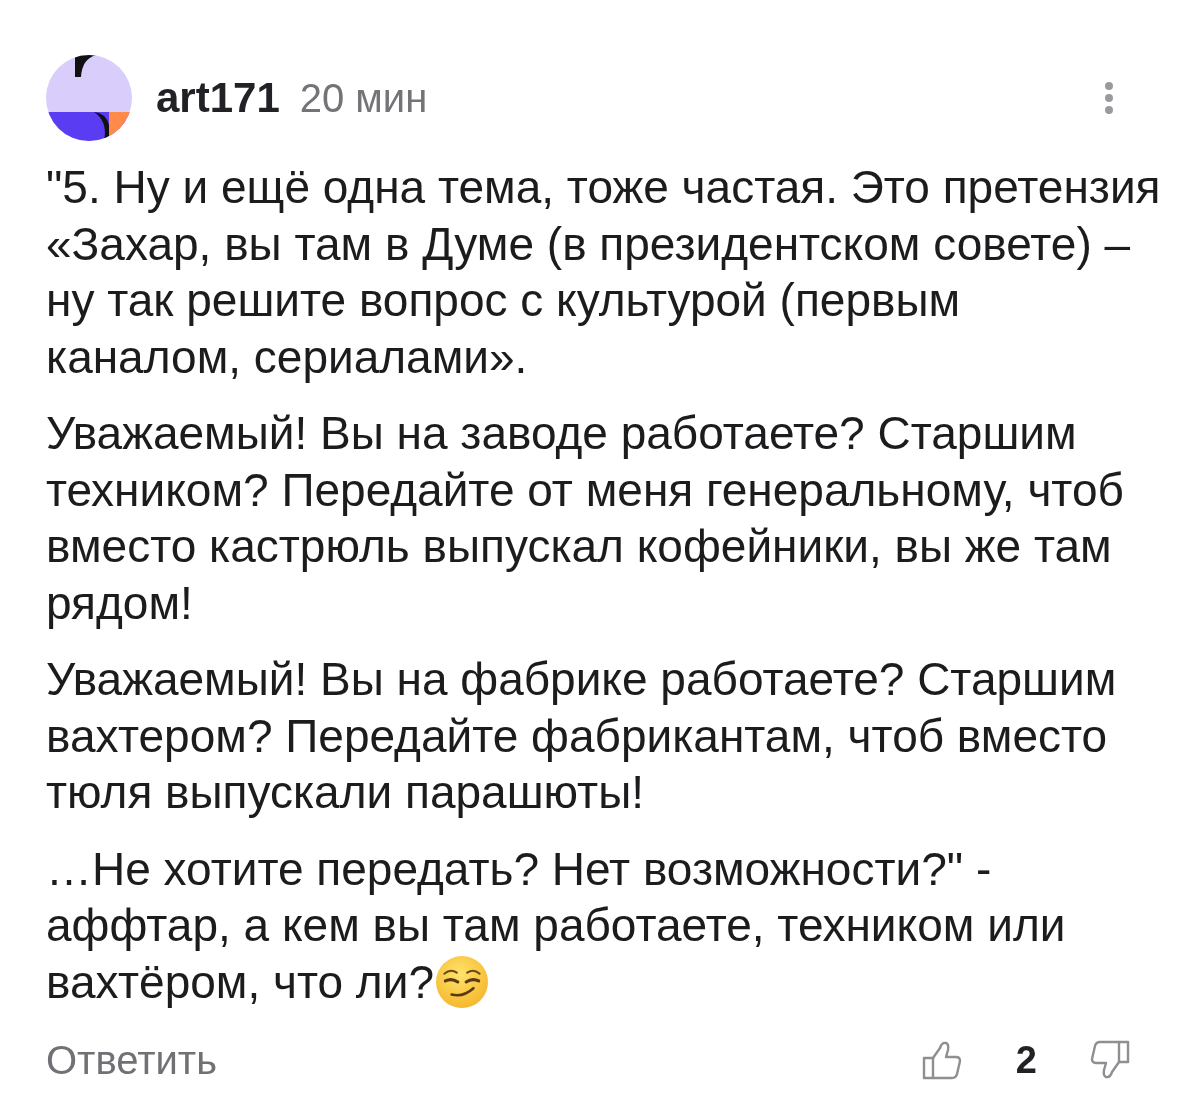  I want to click on smirking-face-icon, so click(462, 981).